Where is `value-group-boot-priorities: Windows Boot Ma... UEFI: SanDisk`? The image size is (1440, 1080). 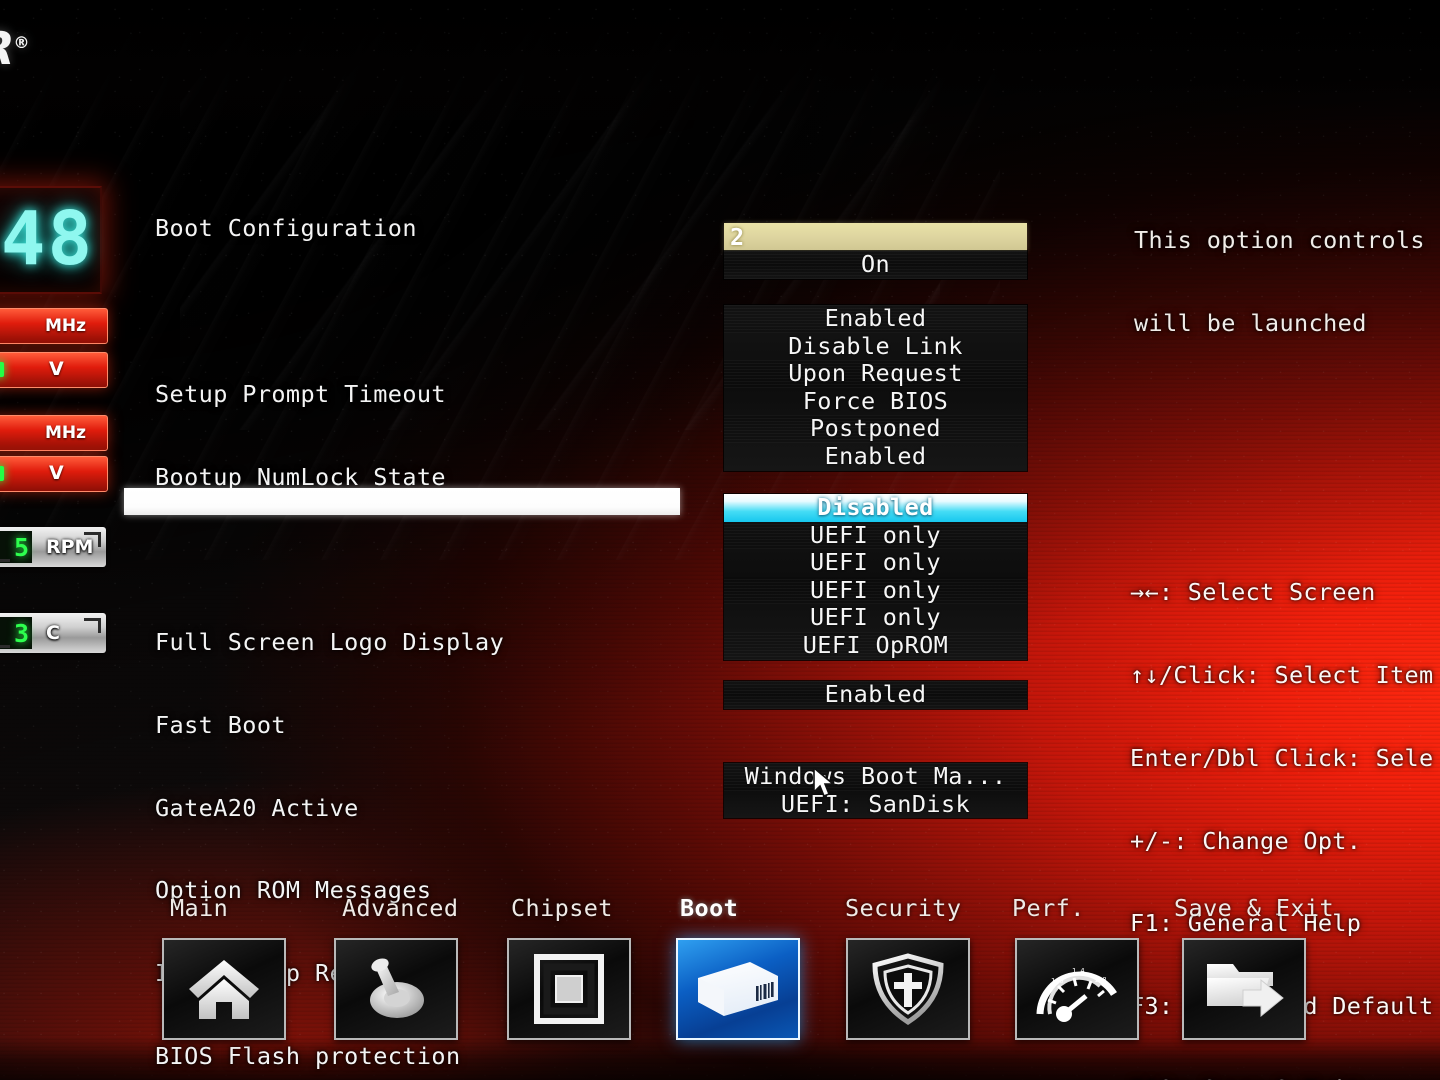 value-group-boot-priorities: Windows Boot Ma... UEFI: SanDisk is located at coordinates (875, 790).